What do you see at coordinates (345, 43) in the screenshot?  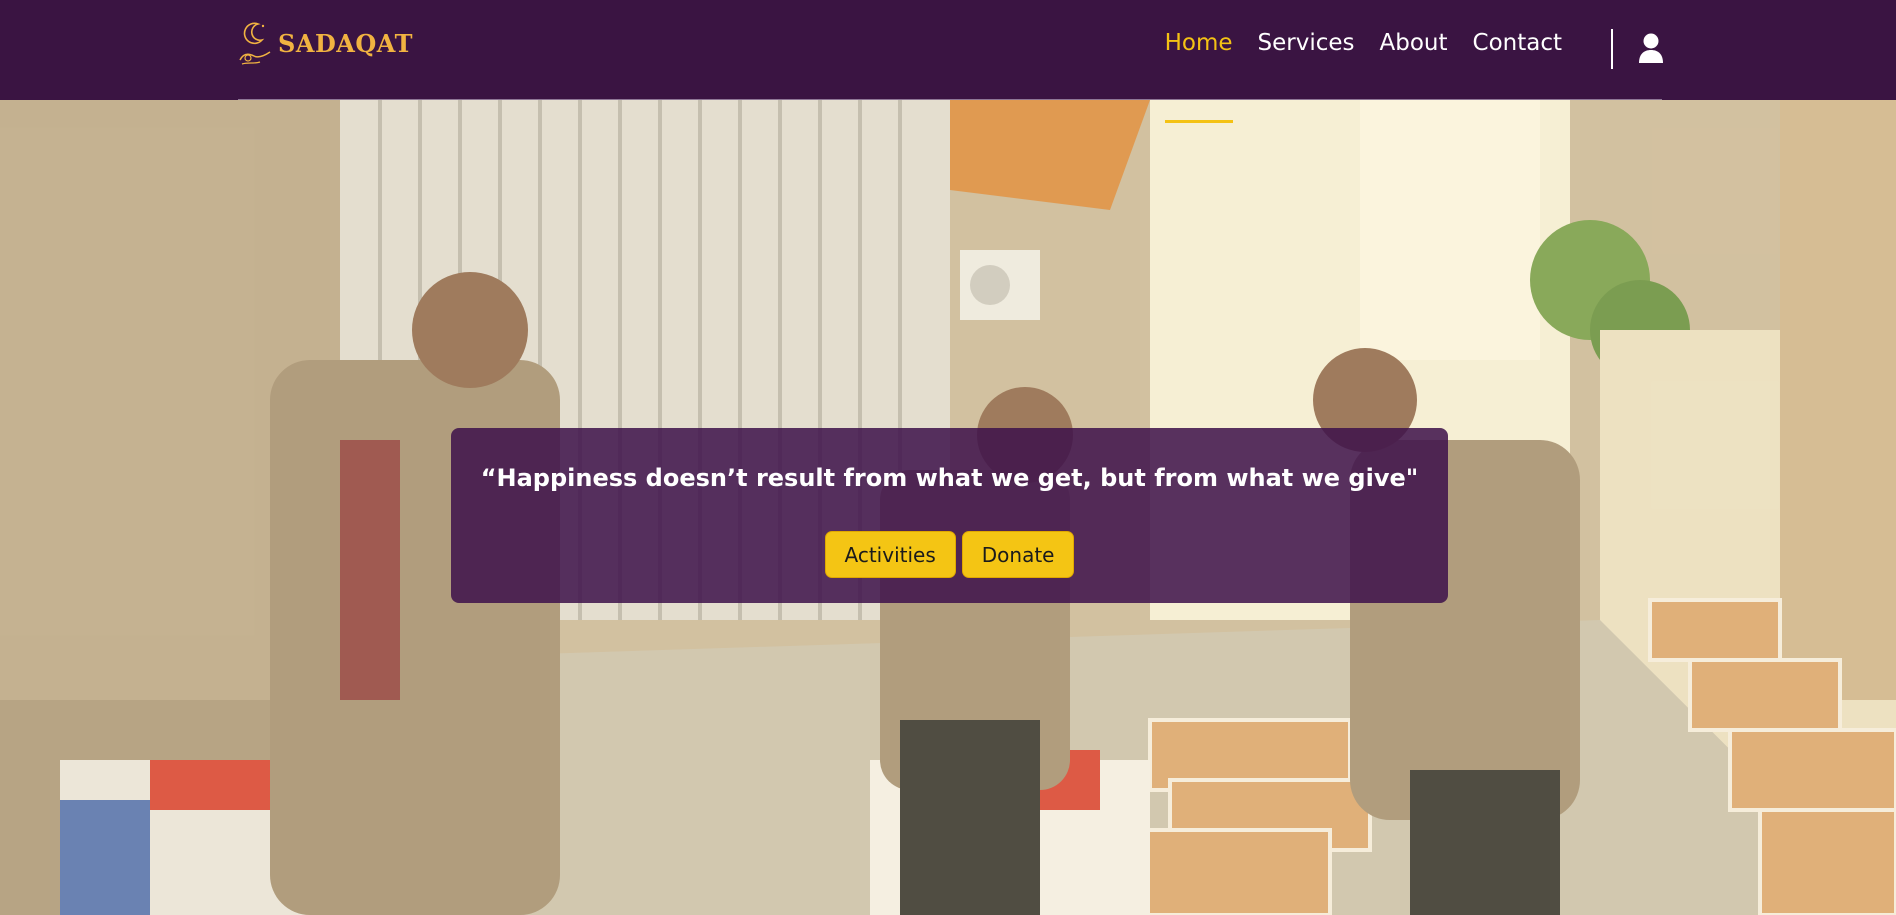 I see `brand-name: SADAQAT` at bounding box center [345, 43].